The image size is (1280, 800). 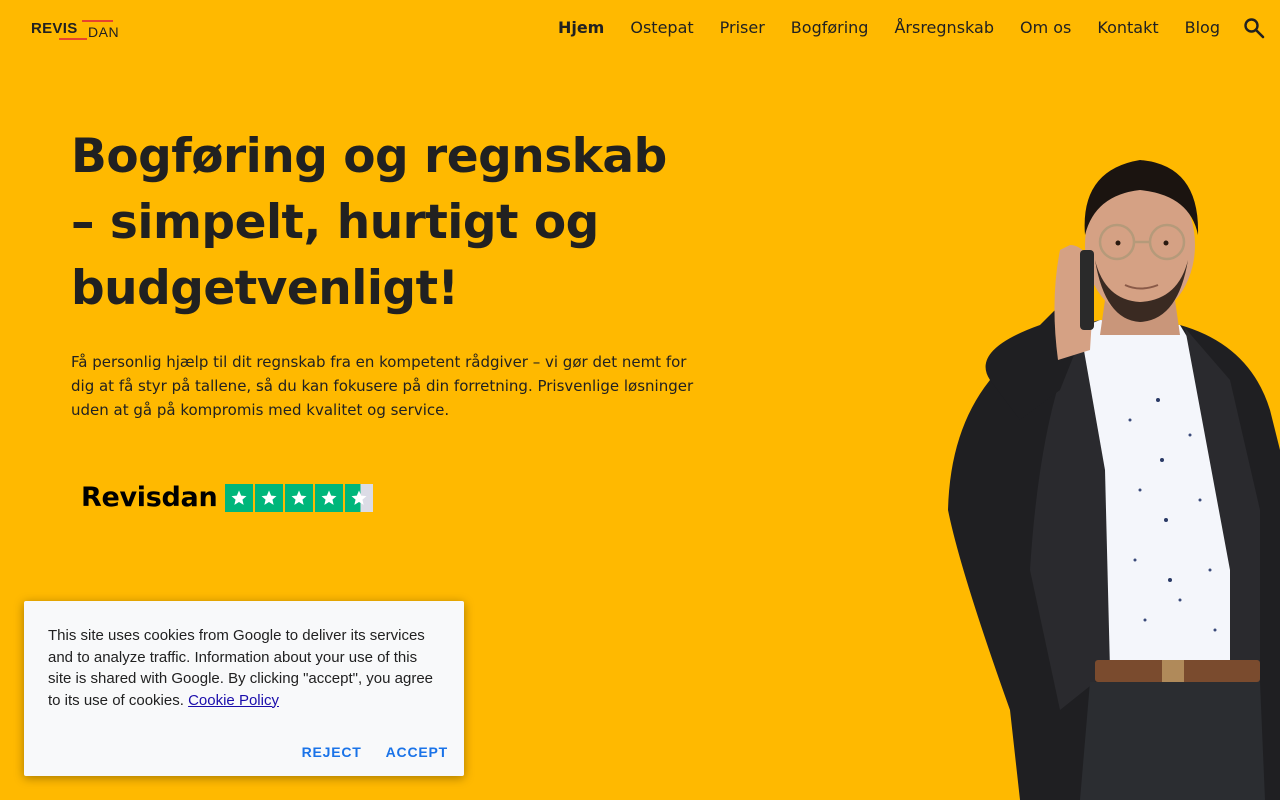 I want to click on half-star-icon, so click(x=359, y=497).